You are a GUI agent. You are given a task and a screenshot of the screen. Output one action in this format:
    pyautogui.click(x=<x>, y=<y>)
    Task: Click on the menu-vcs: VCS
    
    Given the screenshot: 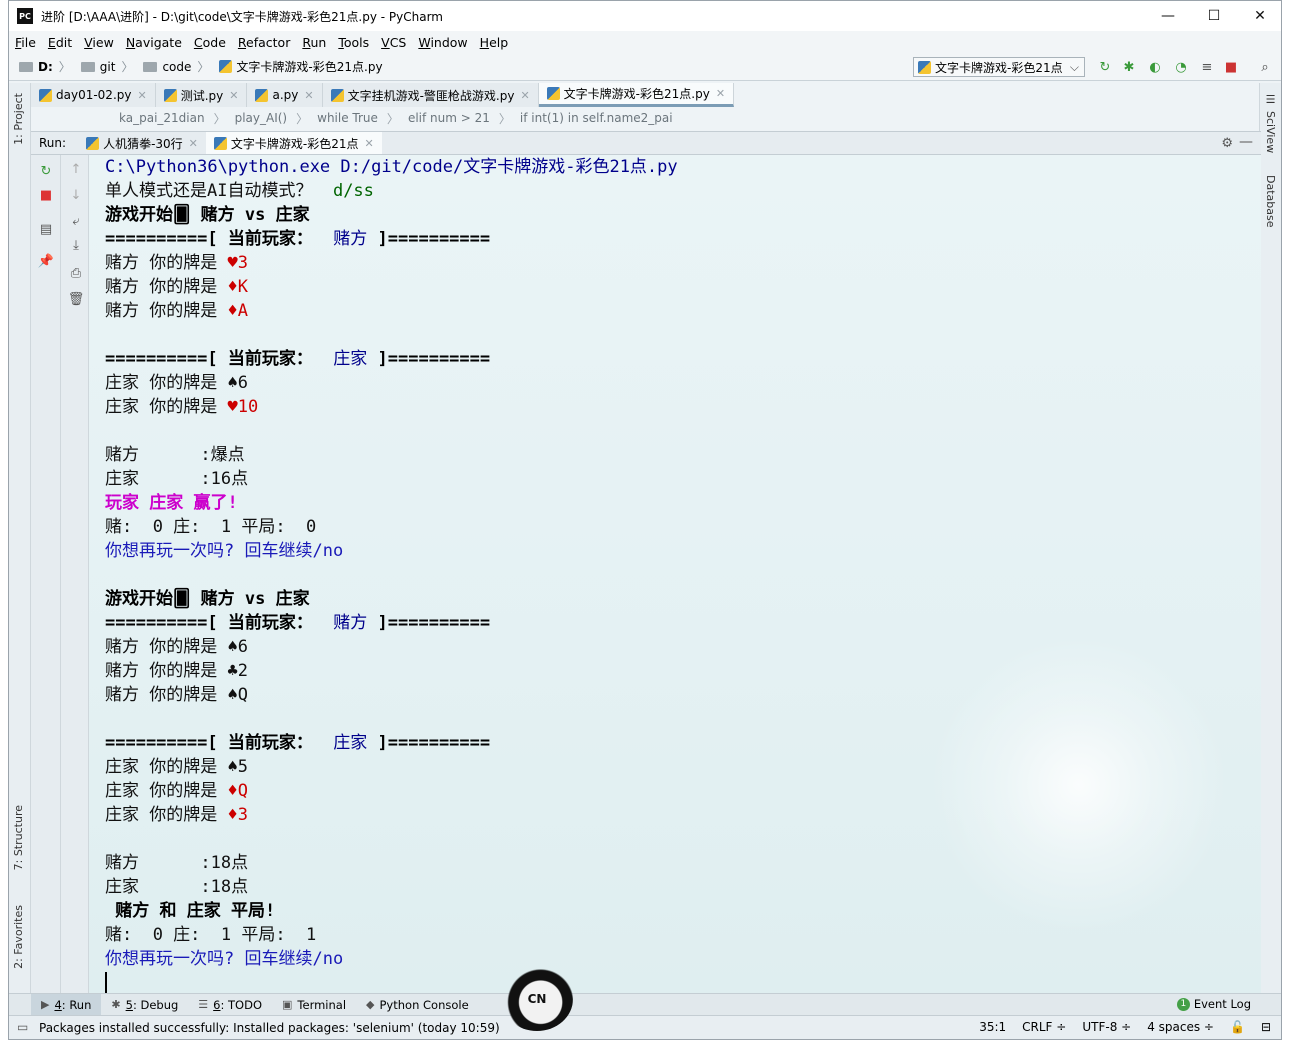 What is the action you would take?
    pyautogui.click(x=393, y=42)
    